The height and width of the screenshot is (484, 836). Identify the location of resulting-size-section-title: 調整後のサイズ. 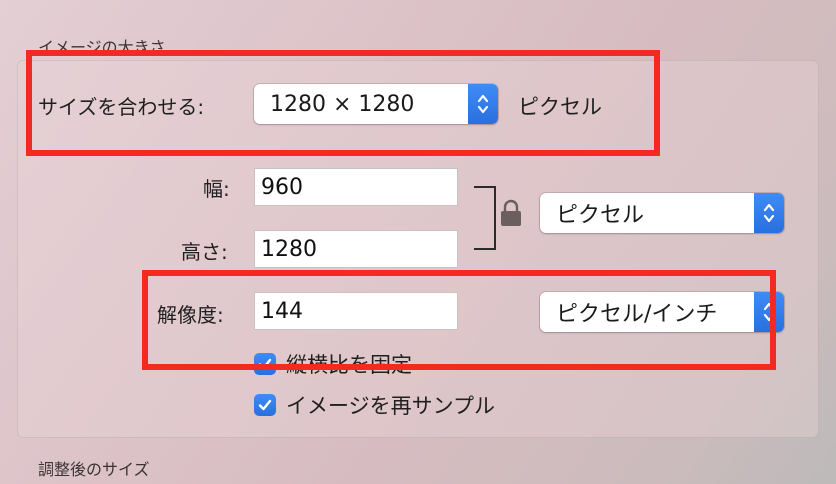
(94, 469).